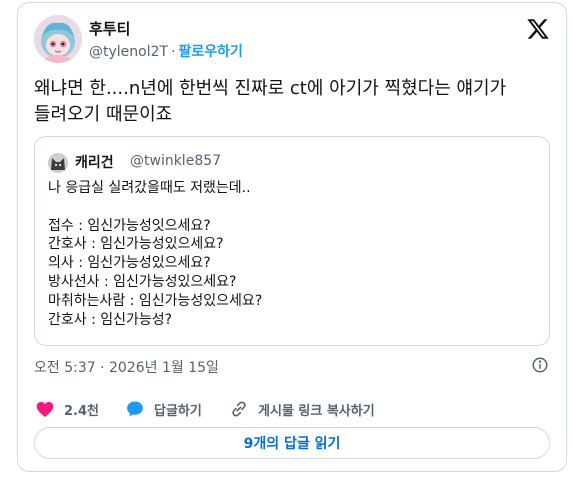 The width and height of the screenshot is (572, 486). Describe the element at coordinates (81, 411) in the screenshot. I see `like-count: 2.4천` at that location.